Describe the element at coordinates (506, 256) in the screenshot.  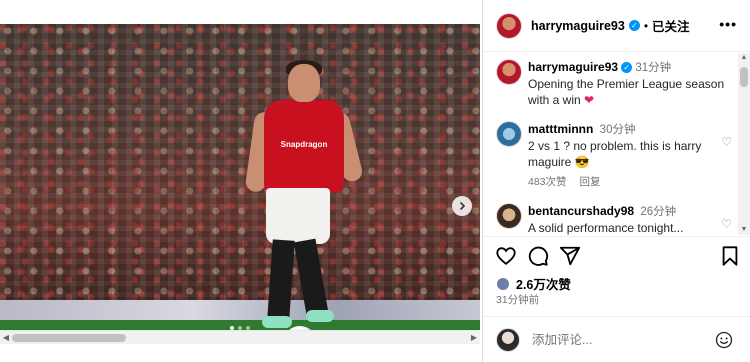
I see `heart-icon` at that location.